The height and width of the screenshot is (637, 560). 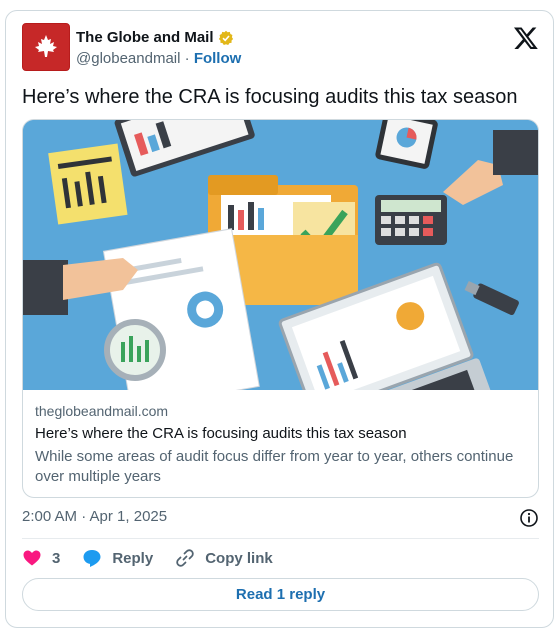 I want to click on x-logo-icon, so click(x=526, y=38).